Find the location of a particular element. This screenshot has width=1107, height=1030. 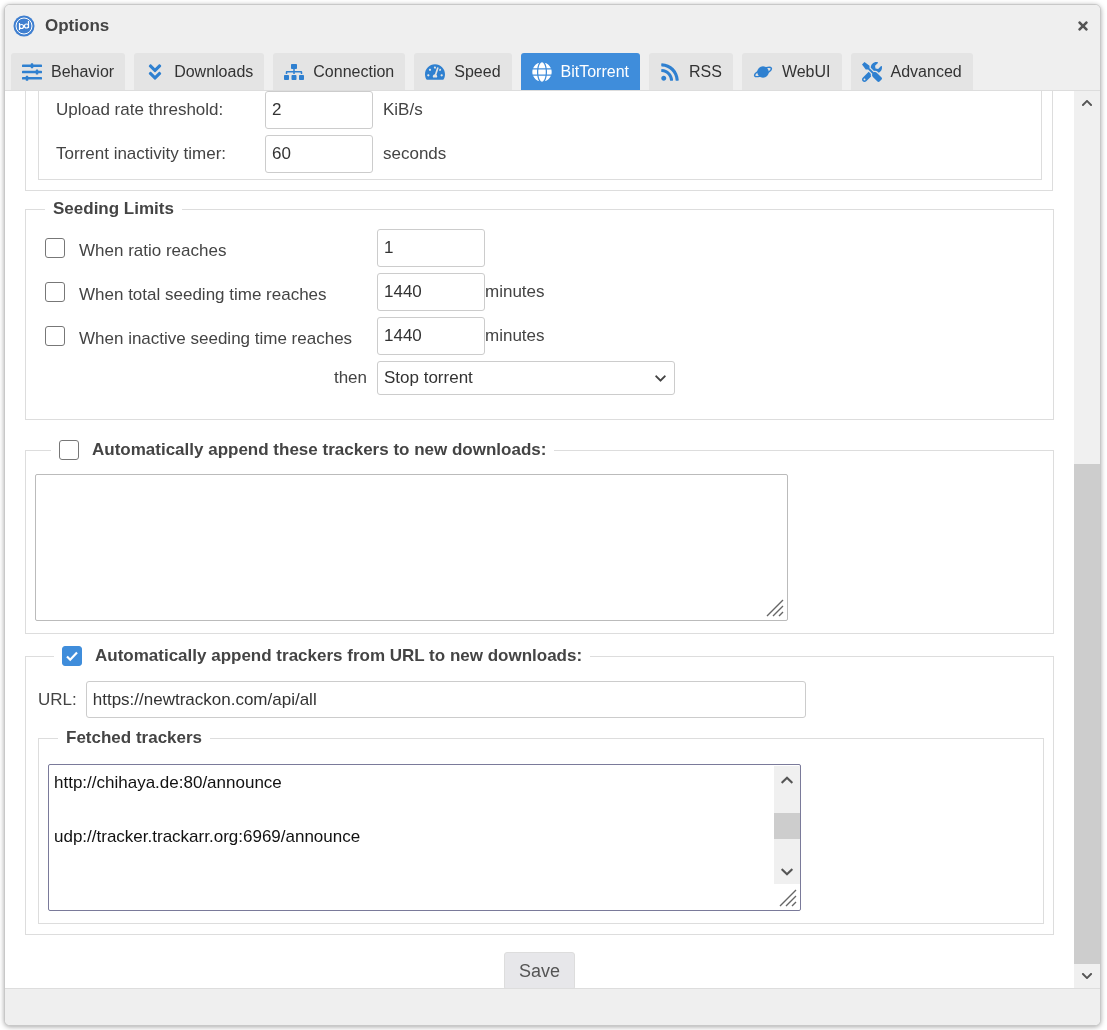

url-input-field: https://newtrackon.com/api/all is located at coordinates (445, 699).